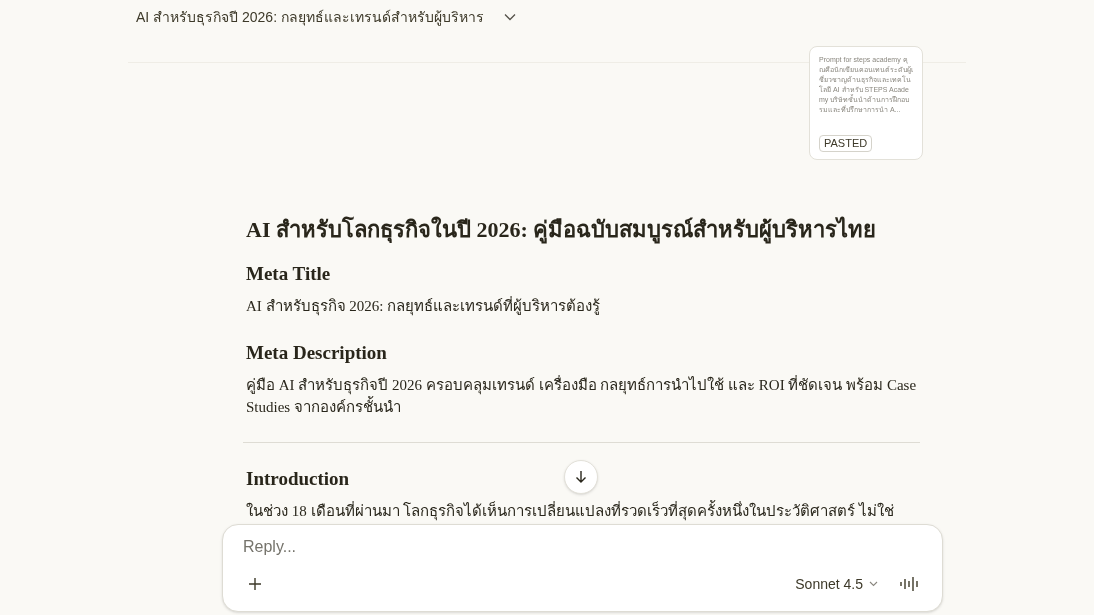  What do you see at coordinates (846, 143) in the screenshot?
I see `pasted-label: PASTED` at bounding box center [846, 143].